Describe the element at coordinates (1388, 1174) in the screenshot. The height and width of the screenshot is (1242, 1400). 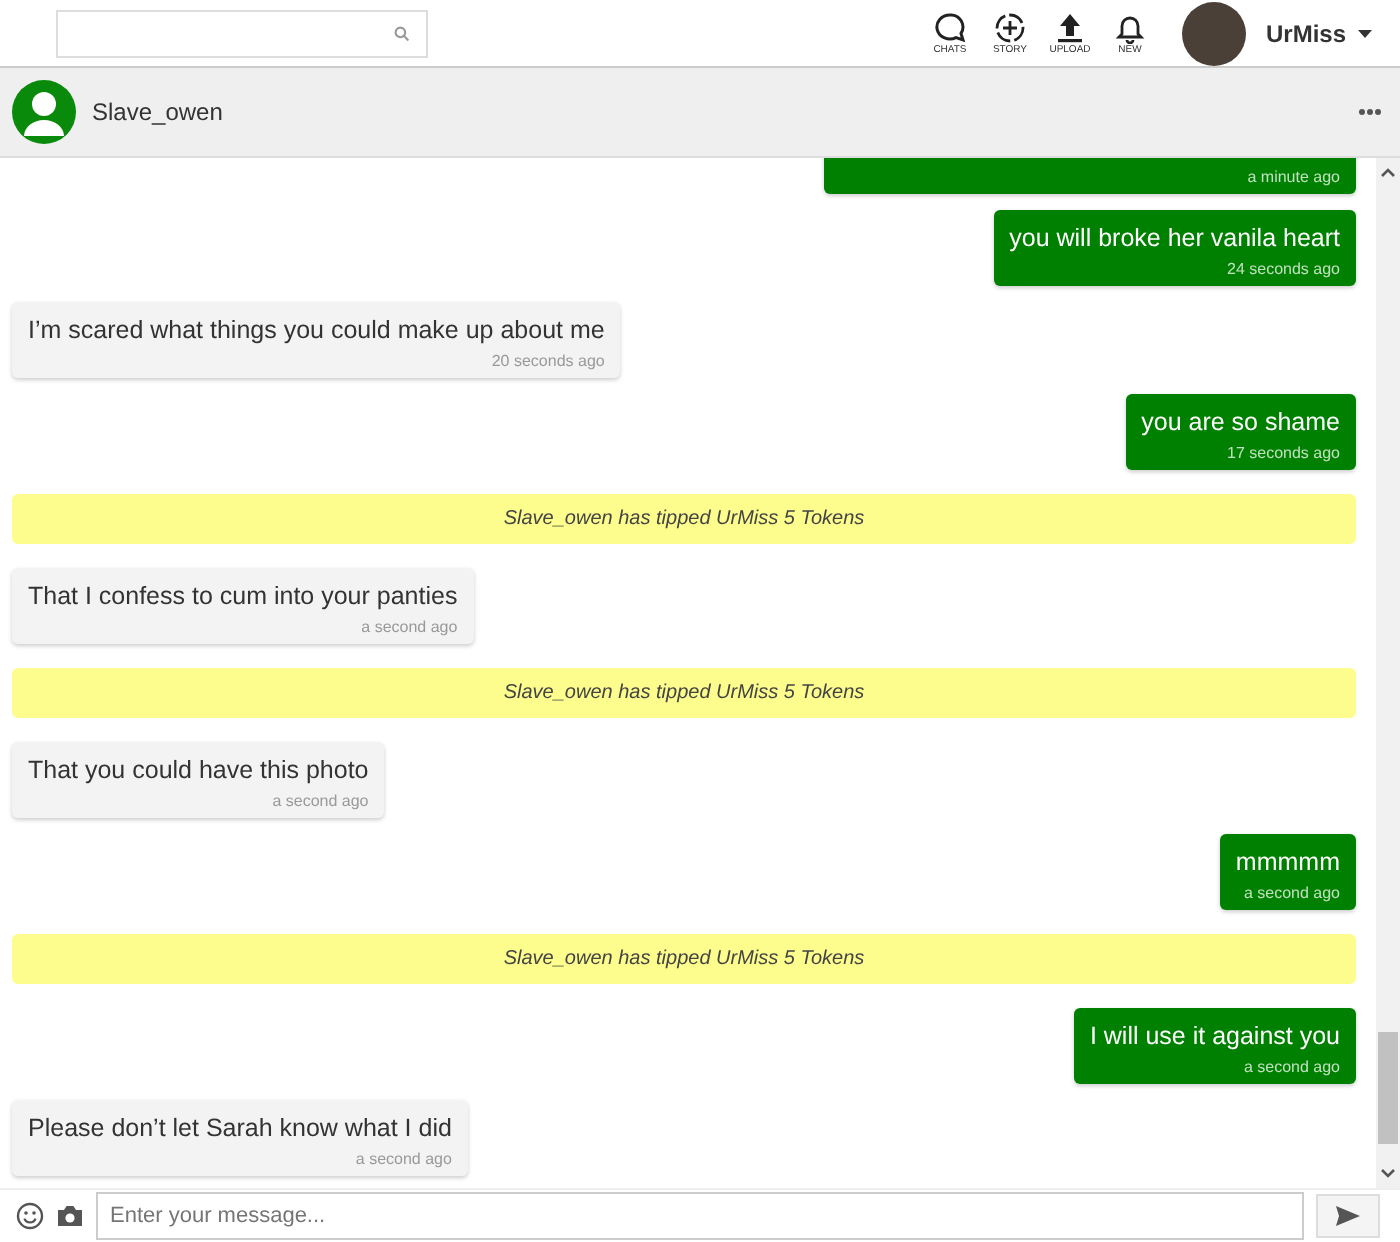
I see `chevron-down-icon` at that location.